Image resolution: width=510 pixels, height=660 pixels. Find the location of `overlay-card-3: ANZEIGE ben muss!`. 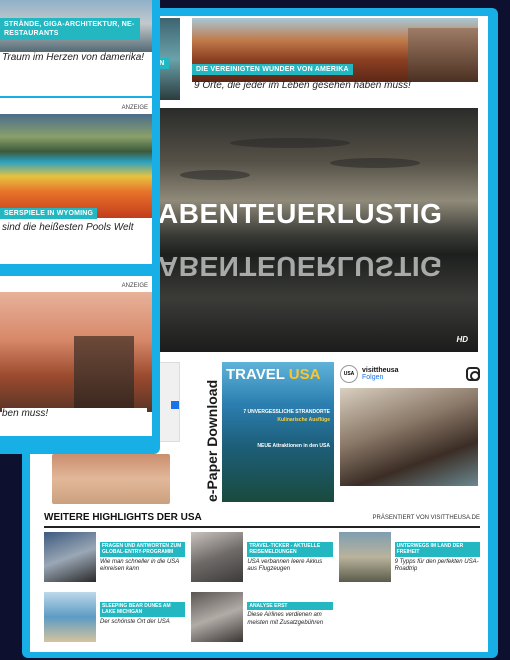

overlay-card-3: ANZEIGE ben muss! is located at coordinates (76, 356).